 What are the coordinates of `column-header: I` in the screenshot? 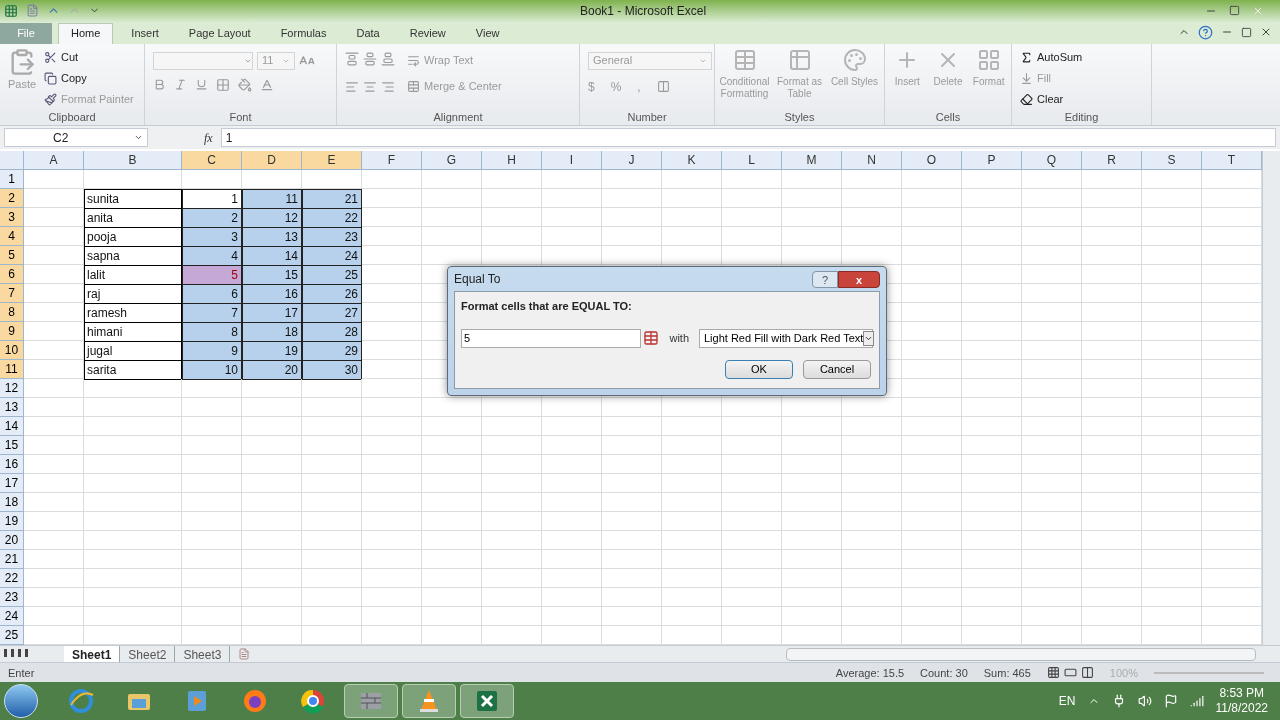 It's located at (572, 161).